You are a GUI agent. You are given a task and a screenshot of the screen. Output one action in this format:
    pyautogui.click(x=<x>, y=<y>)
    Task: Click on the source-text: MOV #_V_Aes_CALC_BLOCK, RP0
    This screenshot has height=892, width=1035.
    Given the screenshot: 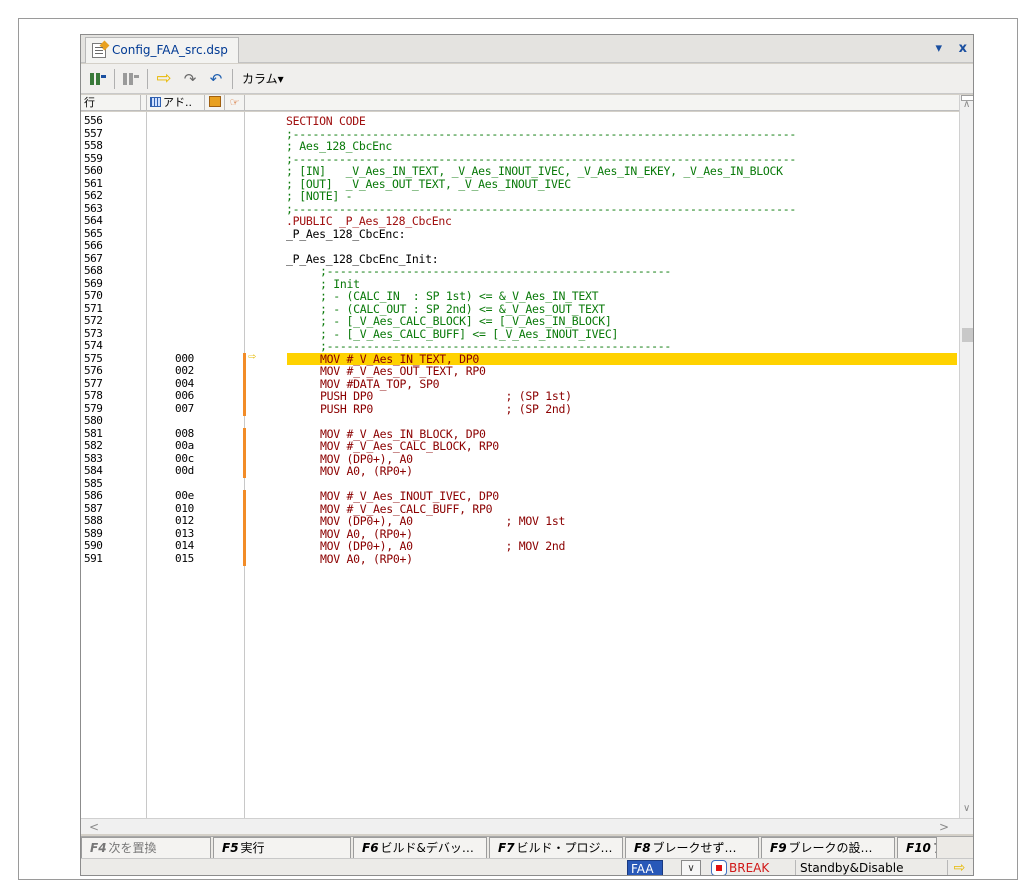 What is the action you would take?
    pyautogui.click(x=409, y=446)
    